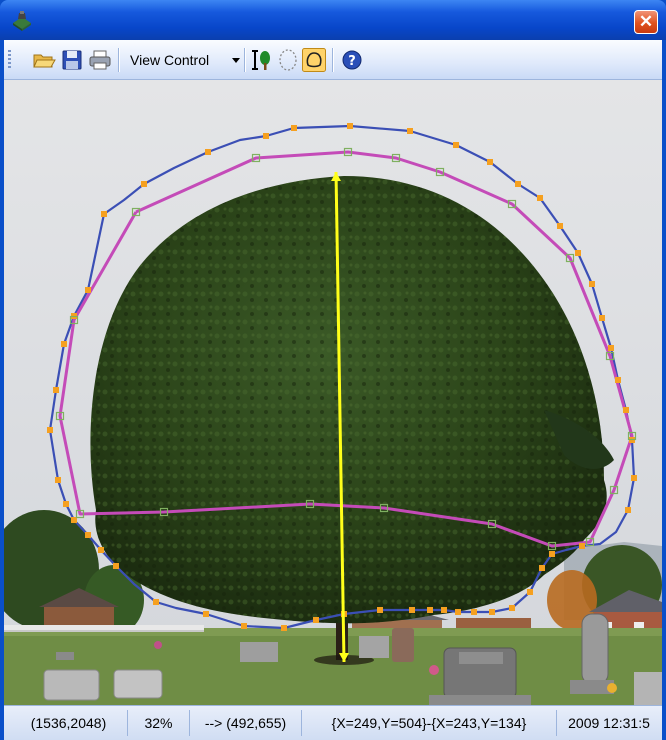 This screenshot has width=666, height=740. Describe the element at coordinates (333, 666) in the screenshot. I see `grass` at that location.